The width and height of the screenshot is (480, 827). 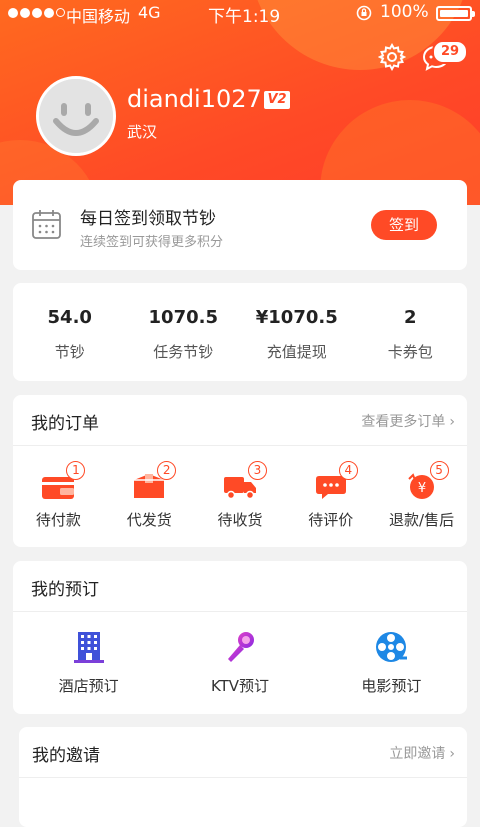 I want to click on stat-label: 节钞, so click(x=69, y=352).